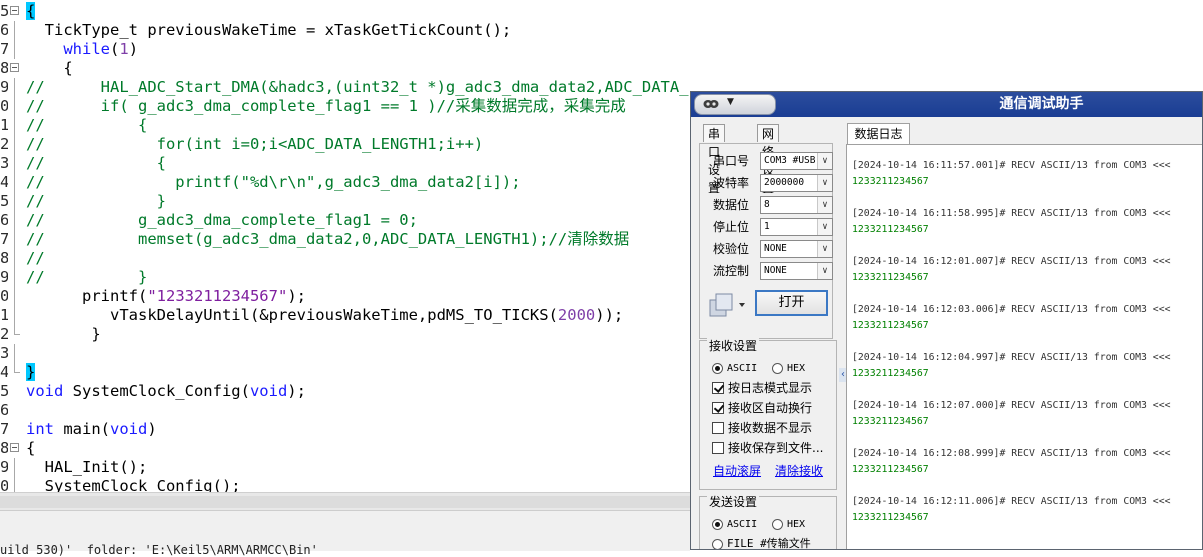 The height and width of the screenshot is (557, 1203). I want to click on line-number: 2, so click(4, 144).